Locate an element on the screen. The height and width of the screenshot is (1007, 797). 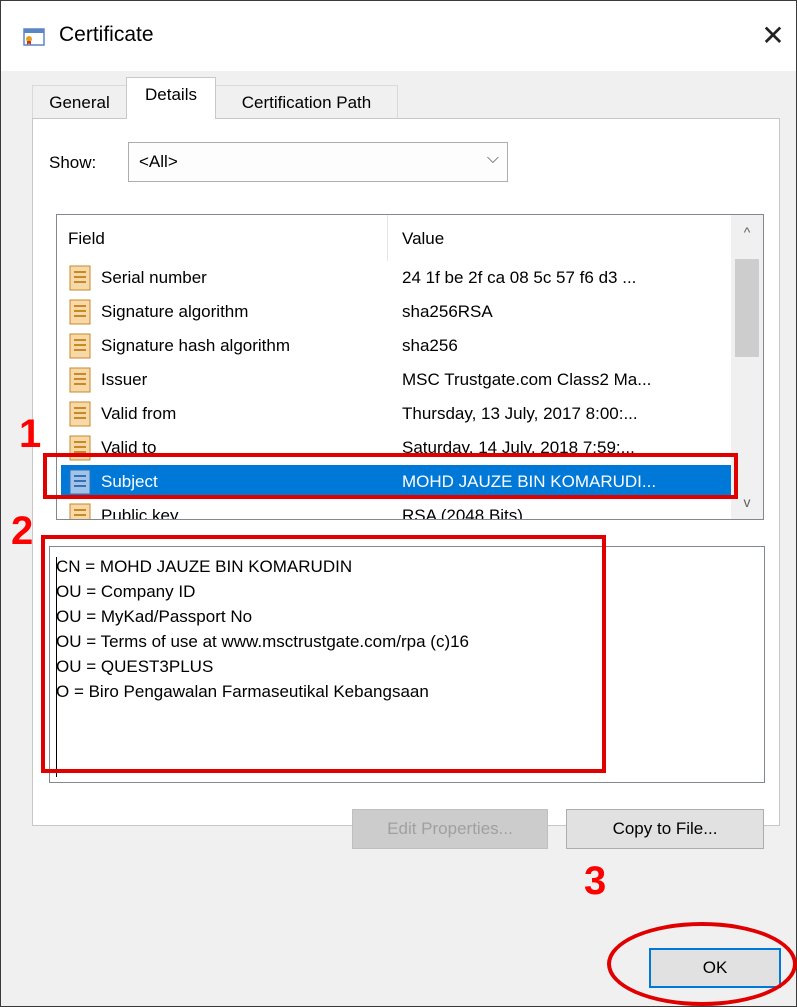
tab-details: Details is located at coordinates (171, 98).